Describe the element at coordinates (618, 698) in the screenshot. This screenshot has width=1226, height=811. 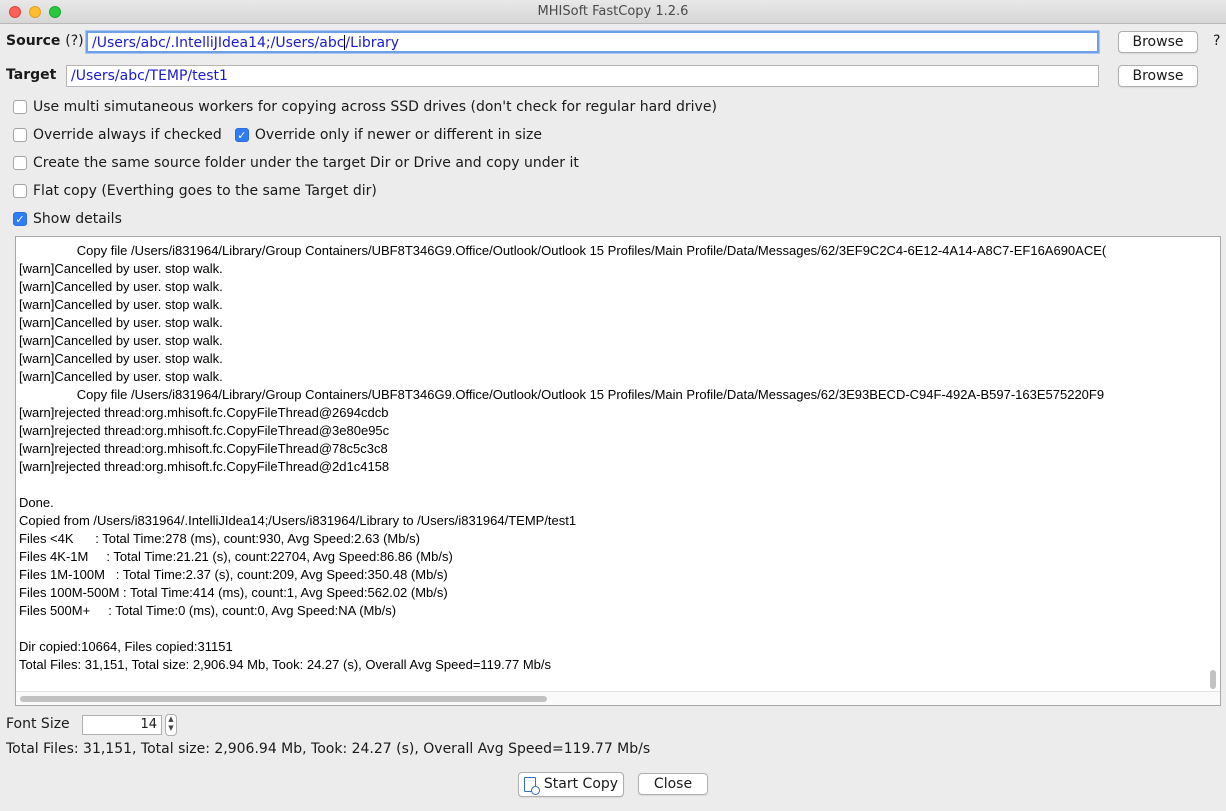
I see `horizontal-scrollbar` at that location.